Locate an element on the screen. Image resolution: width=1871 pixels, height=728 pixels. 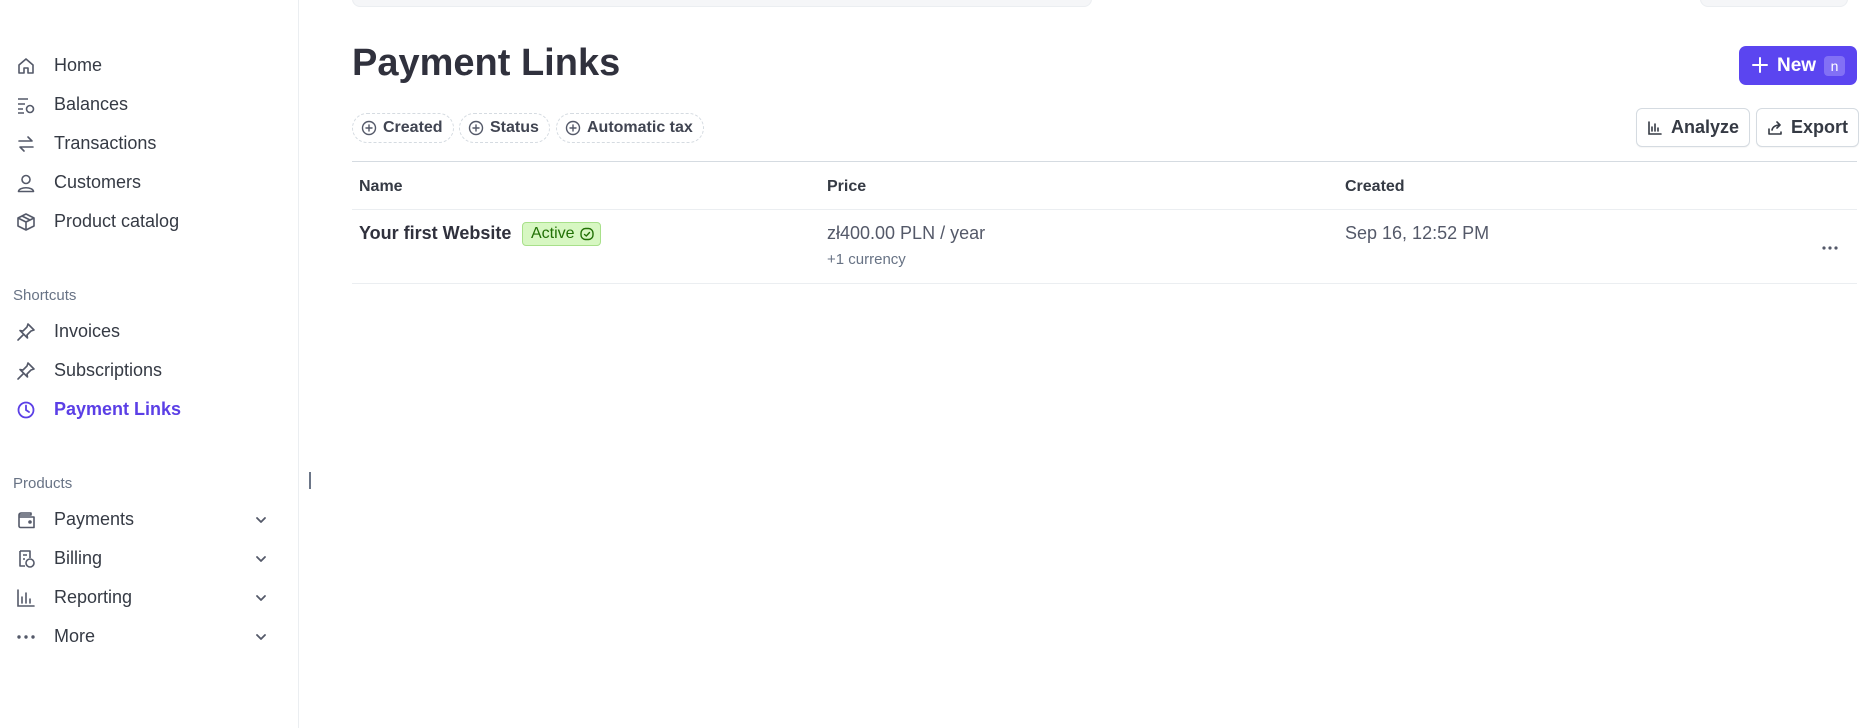
analyze-label: Analyze is located at coordinates (1705, 127).